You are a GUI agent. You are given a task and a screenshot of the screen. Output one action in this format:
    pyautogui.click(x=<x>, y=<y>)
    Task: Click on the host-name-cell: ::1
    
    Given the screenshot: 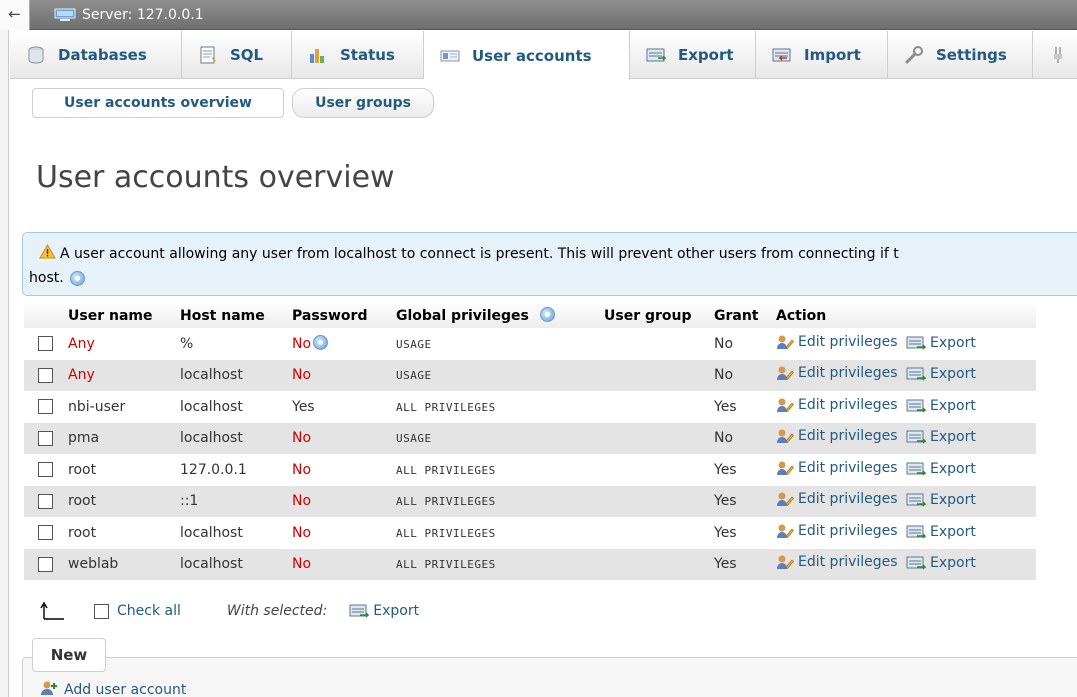 What is the action you would take?
    pyautogui.click(x=230, y=501)
    